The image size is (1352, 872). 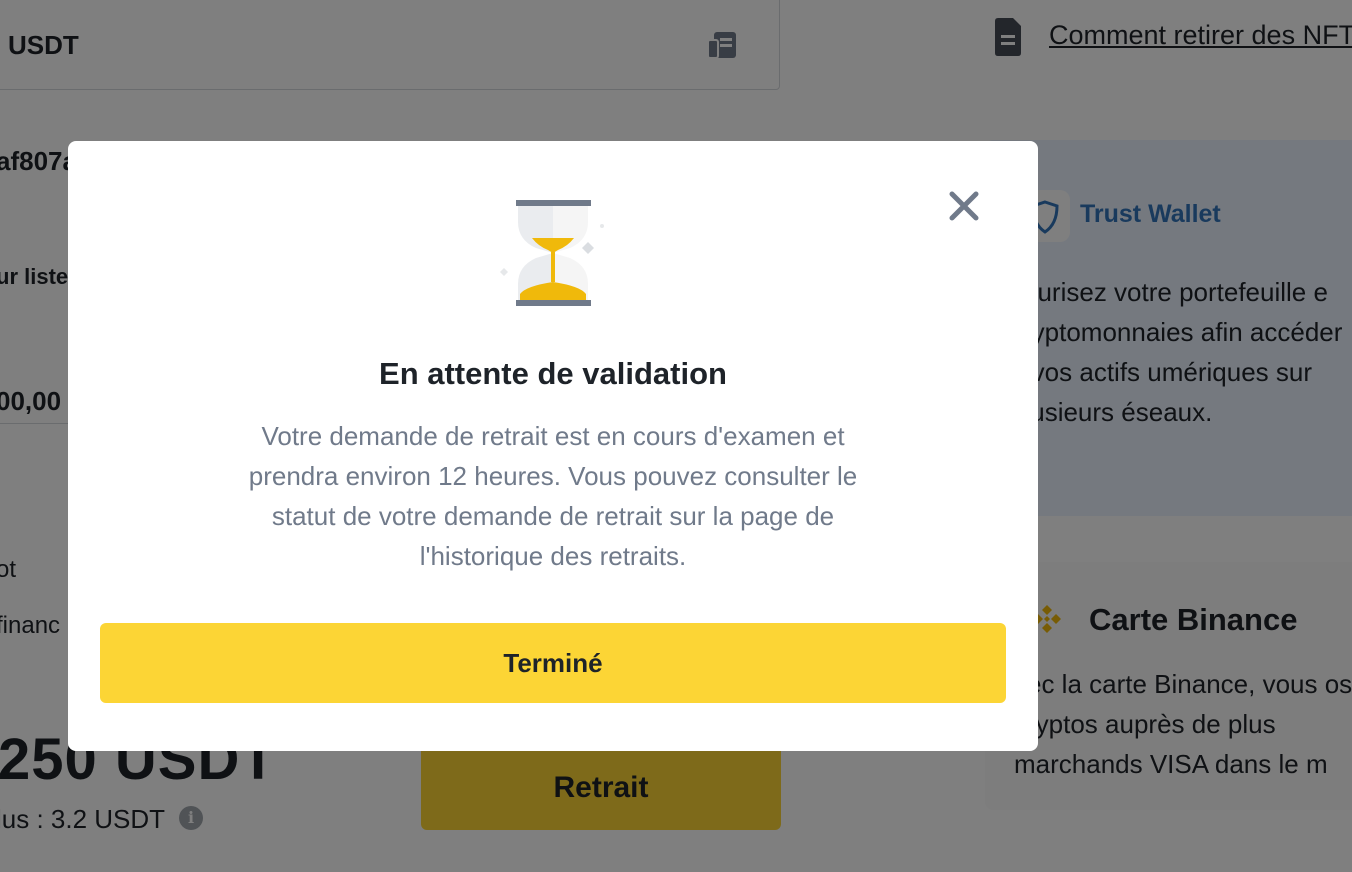 I want to click on modal-title: En attente de validation, so click(x=553, y=373).